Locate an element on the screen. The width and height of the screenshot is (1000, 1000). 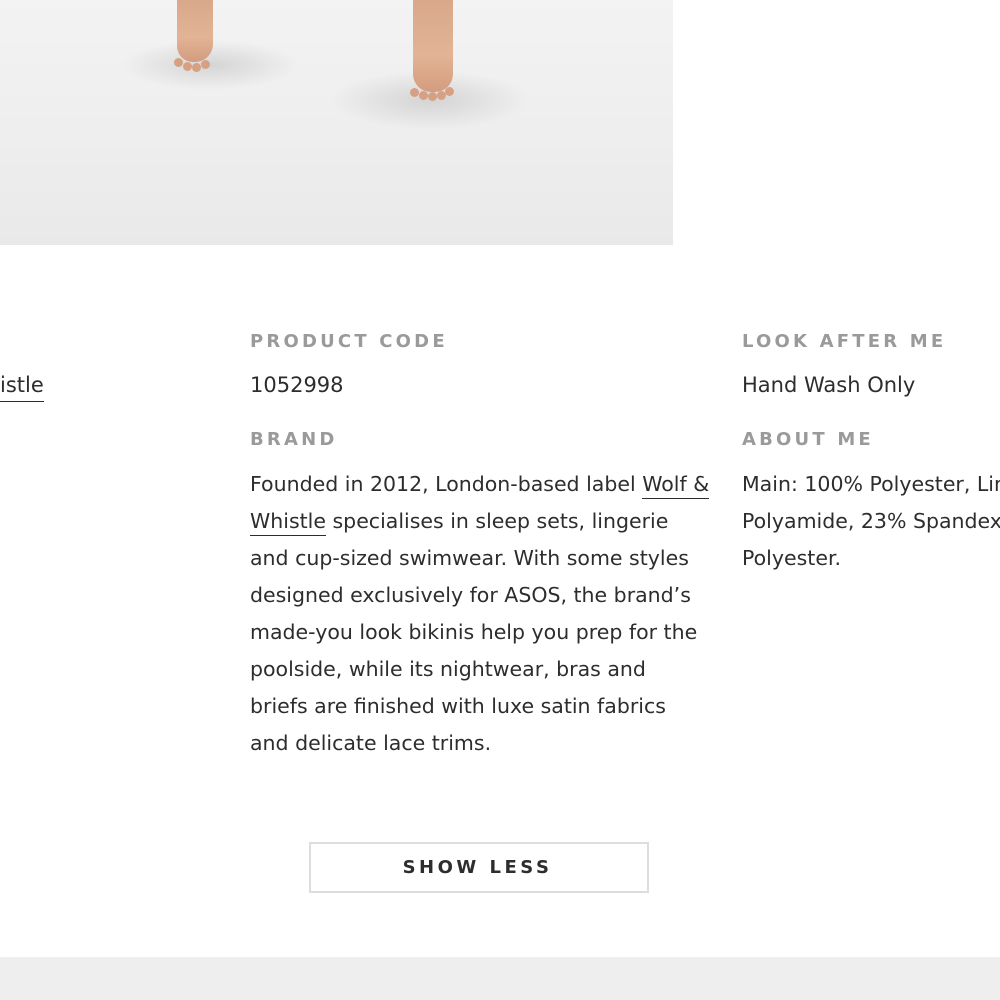
product-code-heading: PRODUCT CODE is located at coordinates (349, 341).